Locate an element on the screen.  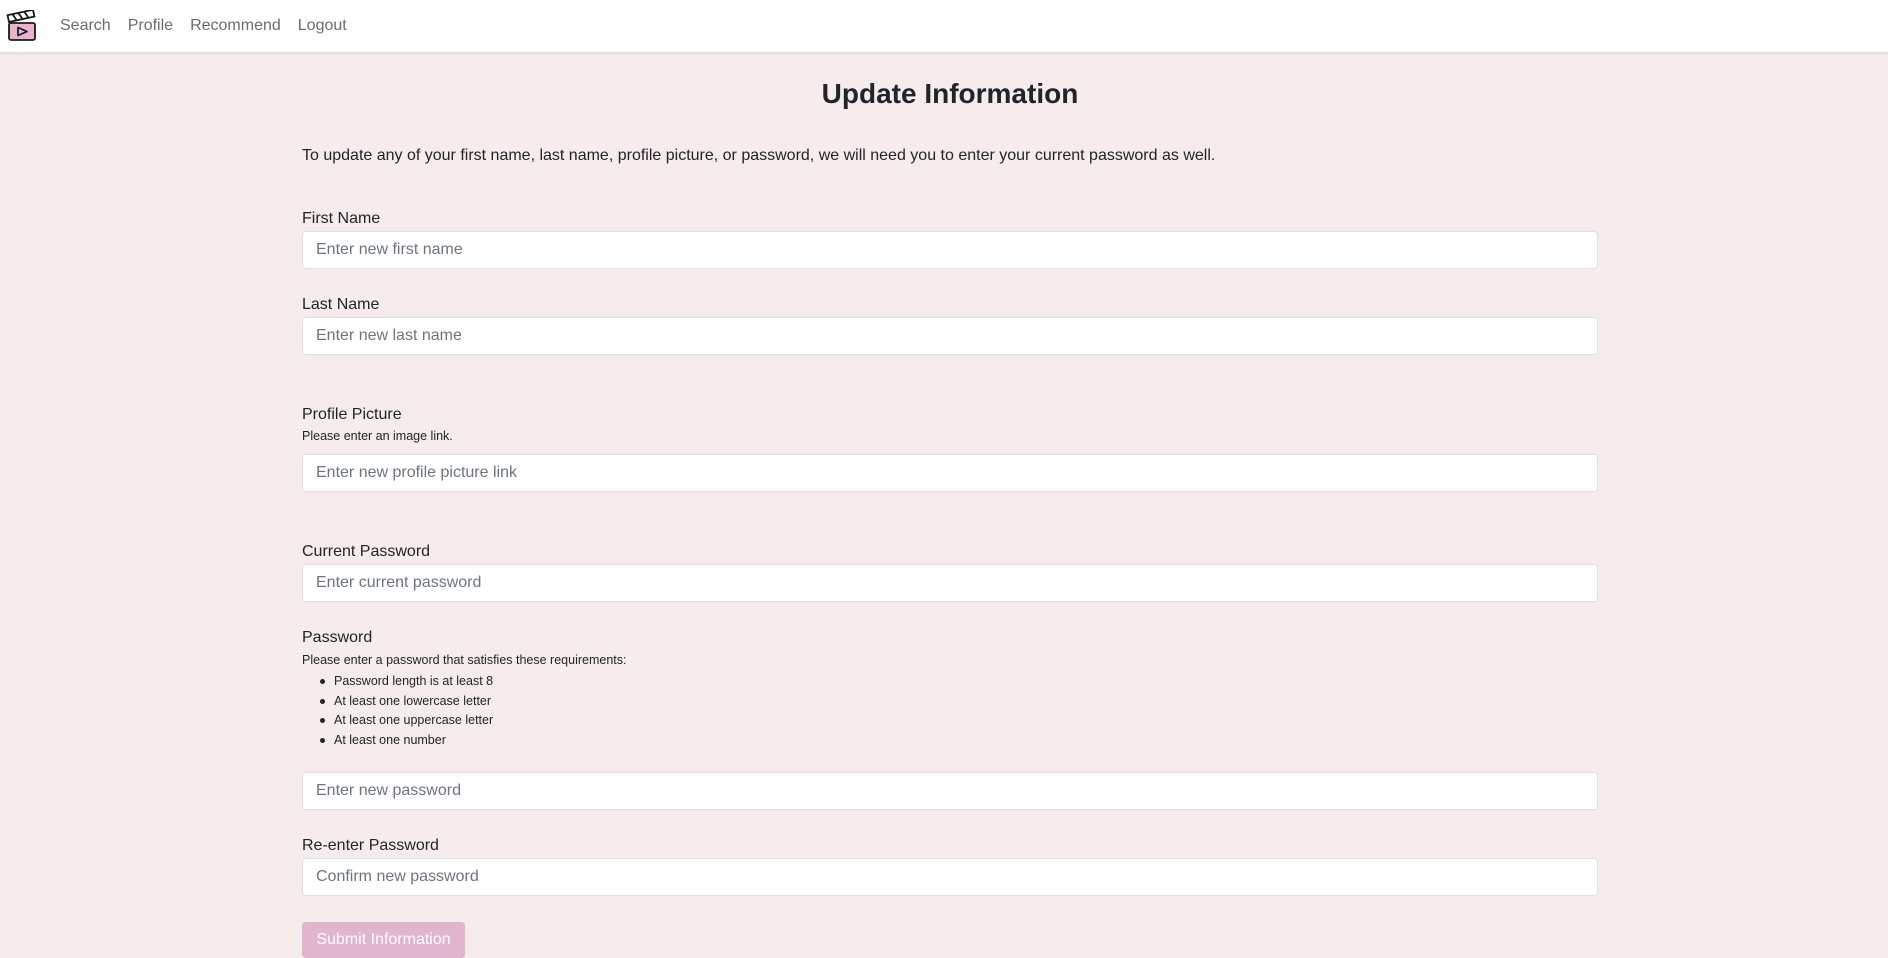
first-name-label: First Name is located at coordinates (341, 218).